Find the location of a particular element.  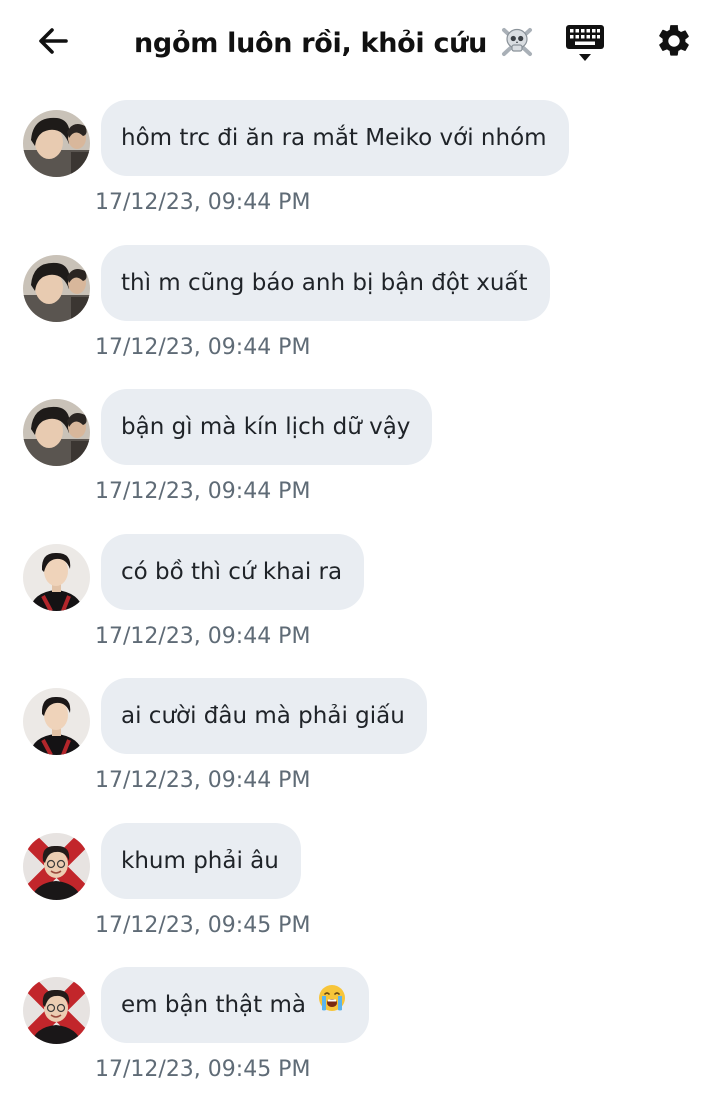

message-text: em bận thật mà is located at coordinates (213, 1005).